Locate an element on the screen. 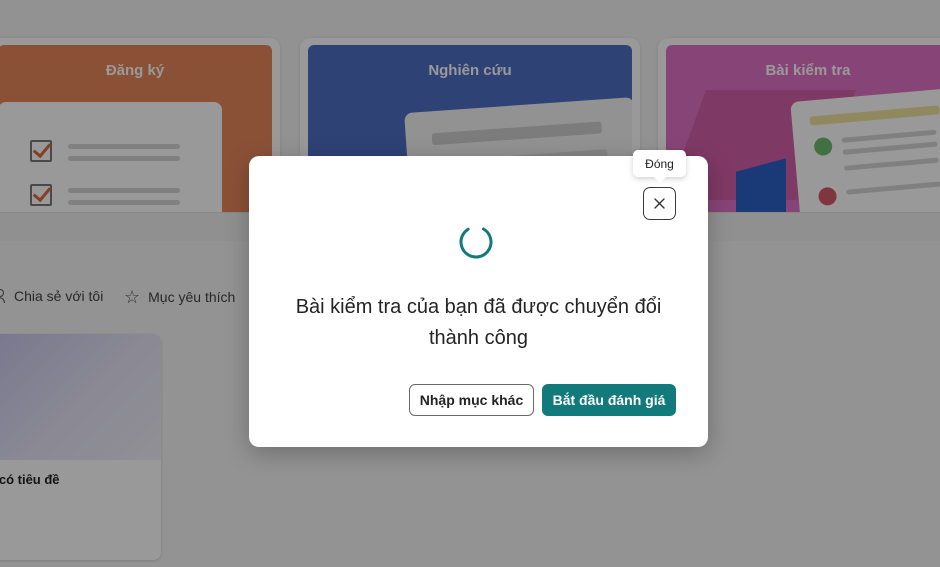 The width and height of the screenshot is (940, 567). close-tooltip: Đóng is located at coordinates (659, 166).